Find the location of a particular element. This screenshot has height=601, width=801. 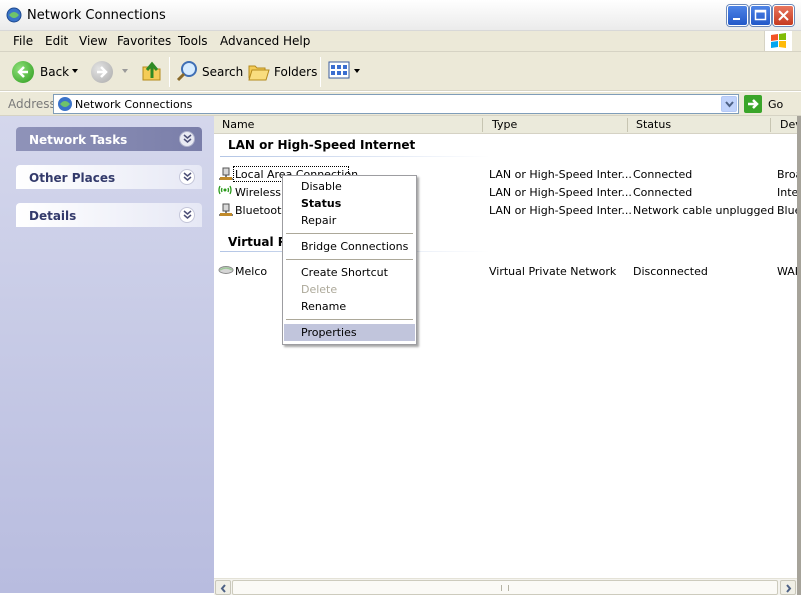

column-header: Name Type Status Dev is located at coordinates (507, 125).